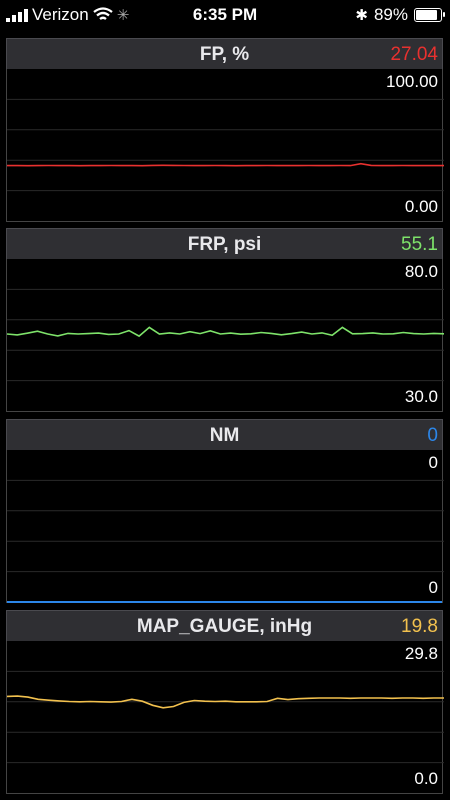  What do you see at coordinates (426, 778) in the screenshot?
I see `y-axis-min-label: 0.0` at bounding box center [426, 778].